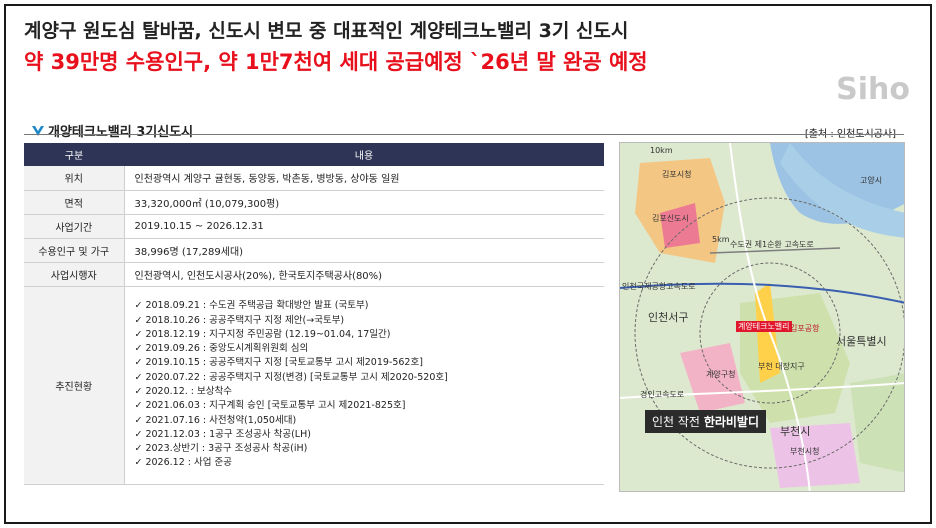  I want to click on table-row: 사업시행자 인천광역시, 인천도시공사(20%), 한국토지주택공사(80%), so click(314, 274).